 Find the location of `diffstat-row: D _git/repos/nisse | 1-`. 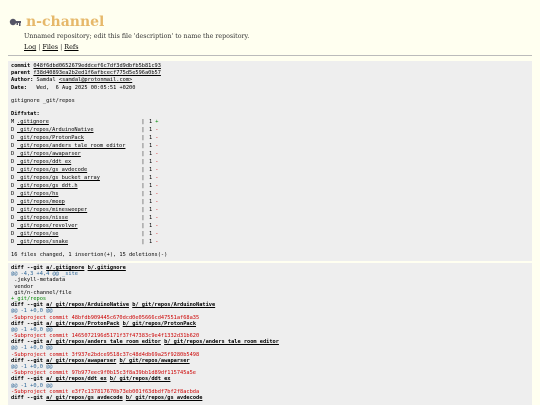

diffstat-row: D _git/repos/nisse | 1- is located at coordinates (270, 218).